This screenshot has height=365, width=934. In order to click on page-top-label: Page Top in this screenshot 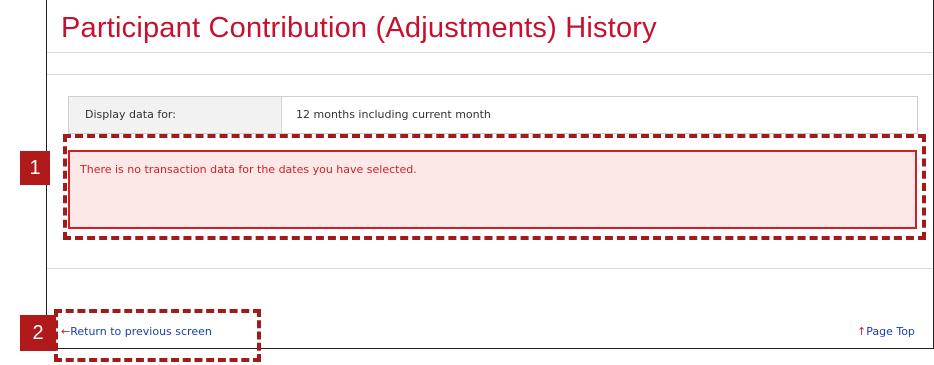, I will do `click(890, 331)`.